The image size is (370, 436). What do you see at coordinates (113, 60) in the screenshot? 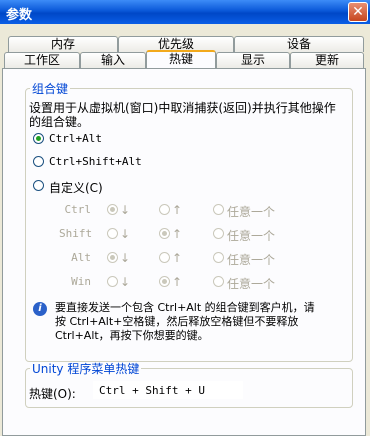
I see `tab-input: 输入` at bounding box center [113, 60].